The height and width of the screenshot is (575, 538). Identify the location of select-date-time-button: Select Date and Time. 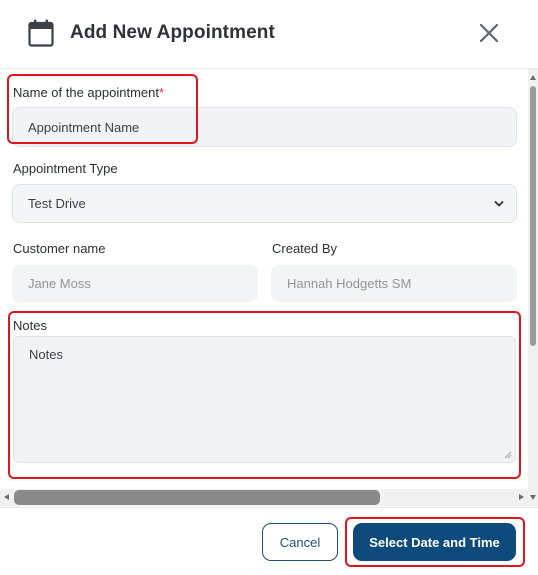
(434, 542).